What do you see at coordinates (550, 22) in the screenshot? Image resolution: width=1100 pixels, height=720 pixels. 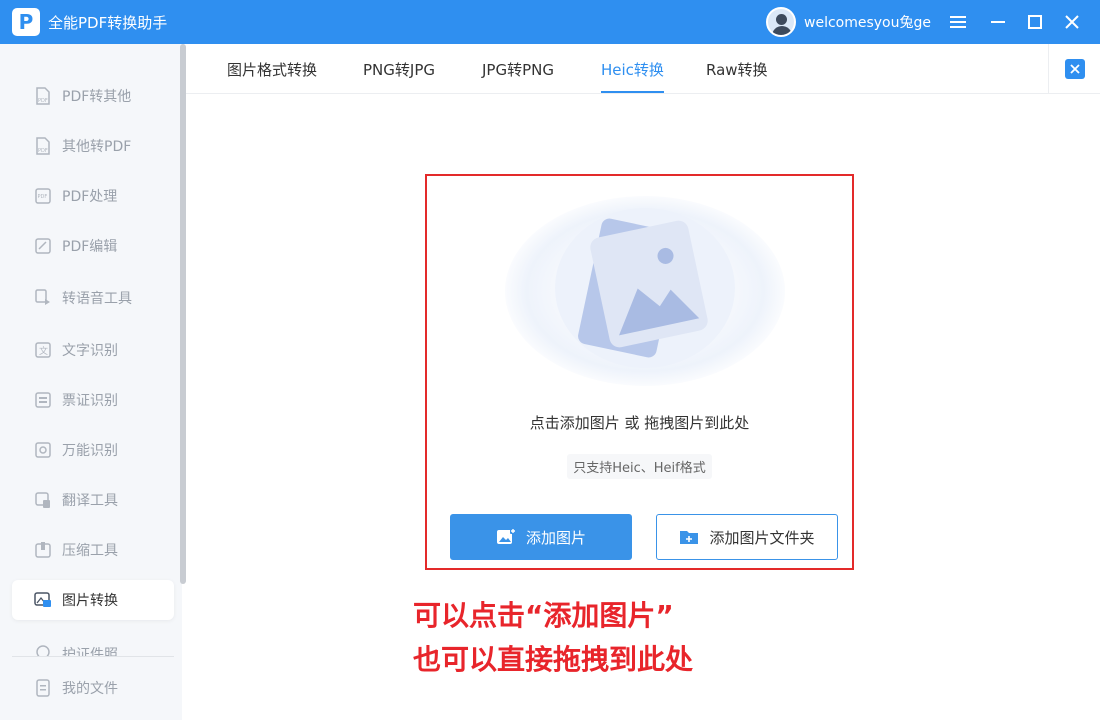 I see `title-bar: P 全能PDF转换助手 welcomesyou兔ge` at bounding box center [550, 22].